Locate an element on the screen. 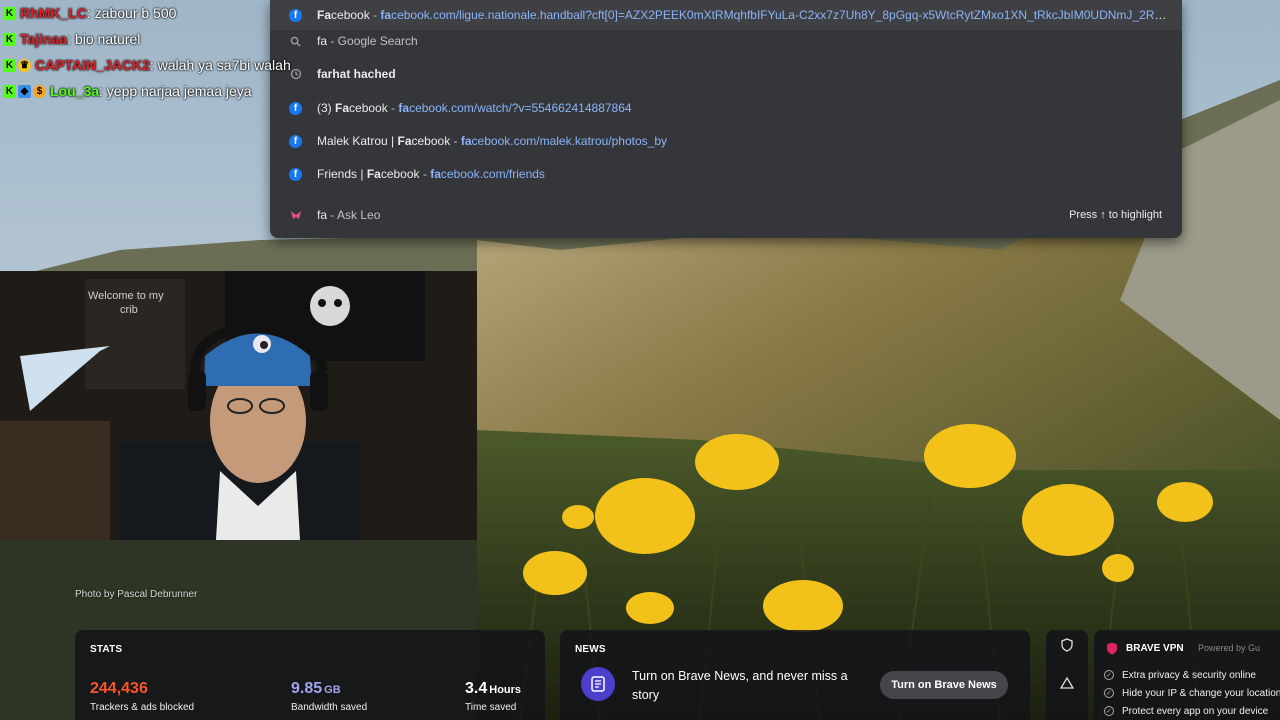  webcam-sign-text: Welcome to my is located at coordinates (126, 296).